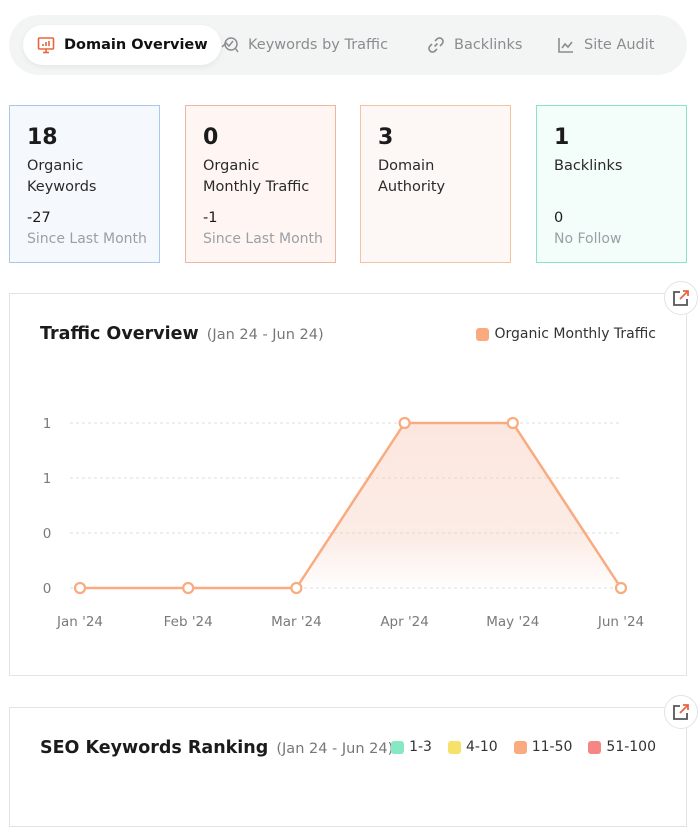 Image resolution: width=699 pixels, height=827 pixels. I want to click on stat-label: Organic Monthly Traffic, so click(260, 177).